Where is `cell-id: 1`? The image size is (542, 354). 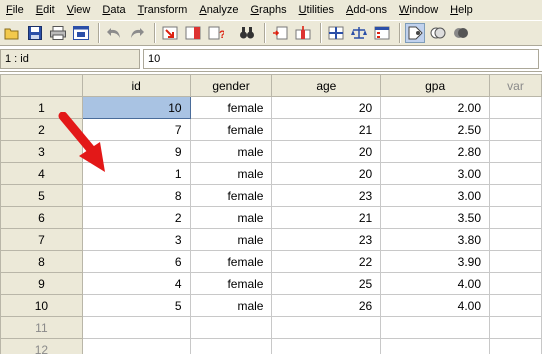
cell-id: 1 is located at coordinates (136, 173).